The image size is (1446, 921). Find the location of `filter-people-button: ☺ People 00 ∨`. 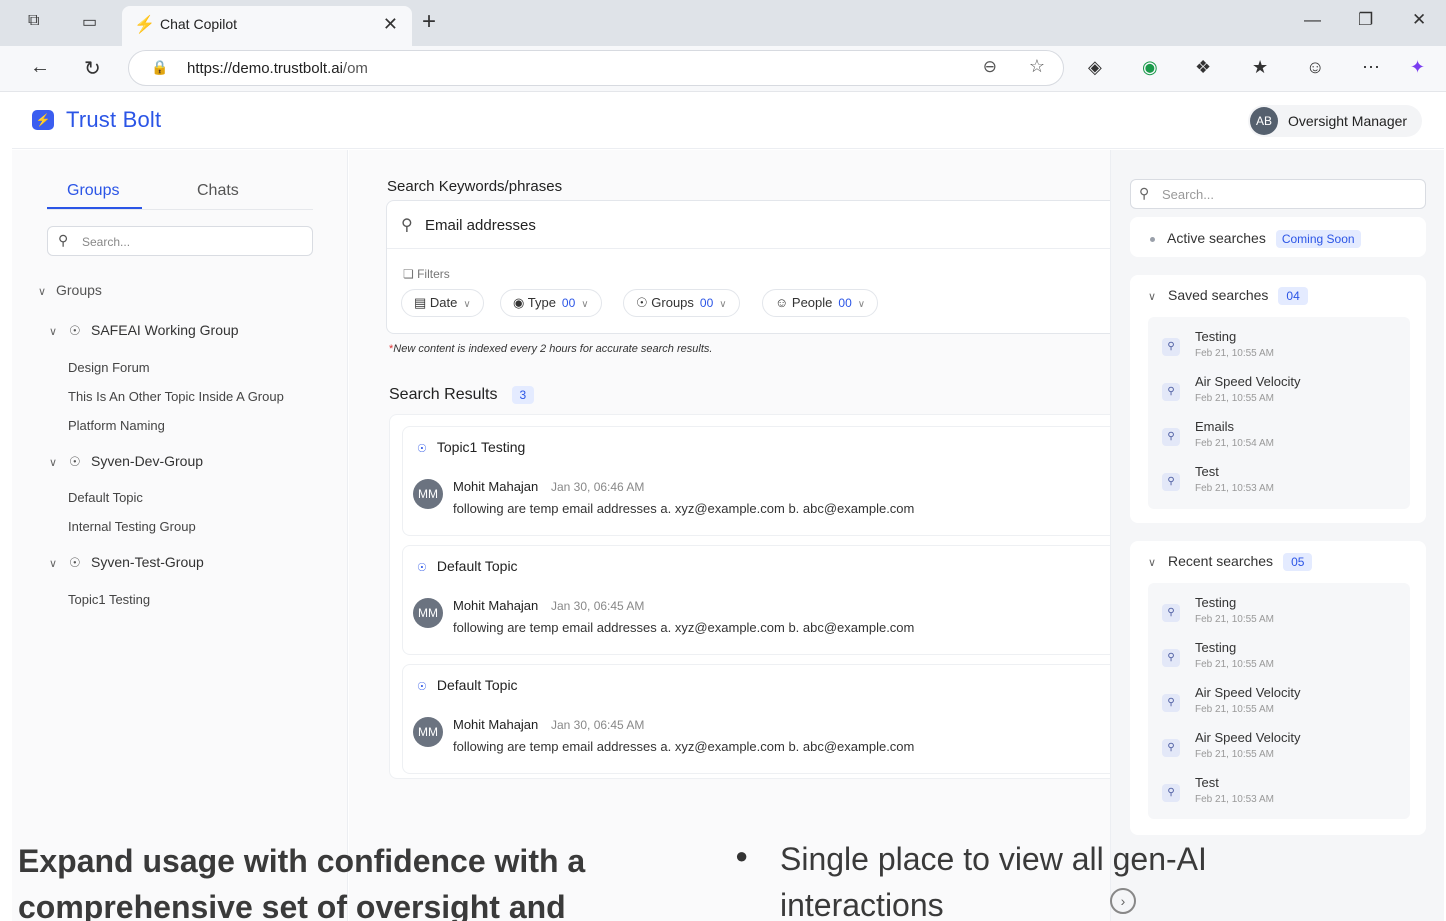

filter-people-button: ☺ People 00 ∨ is located at coordinates (820, 303).